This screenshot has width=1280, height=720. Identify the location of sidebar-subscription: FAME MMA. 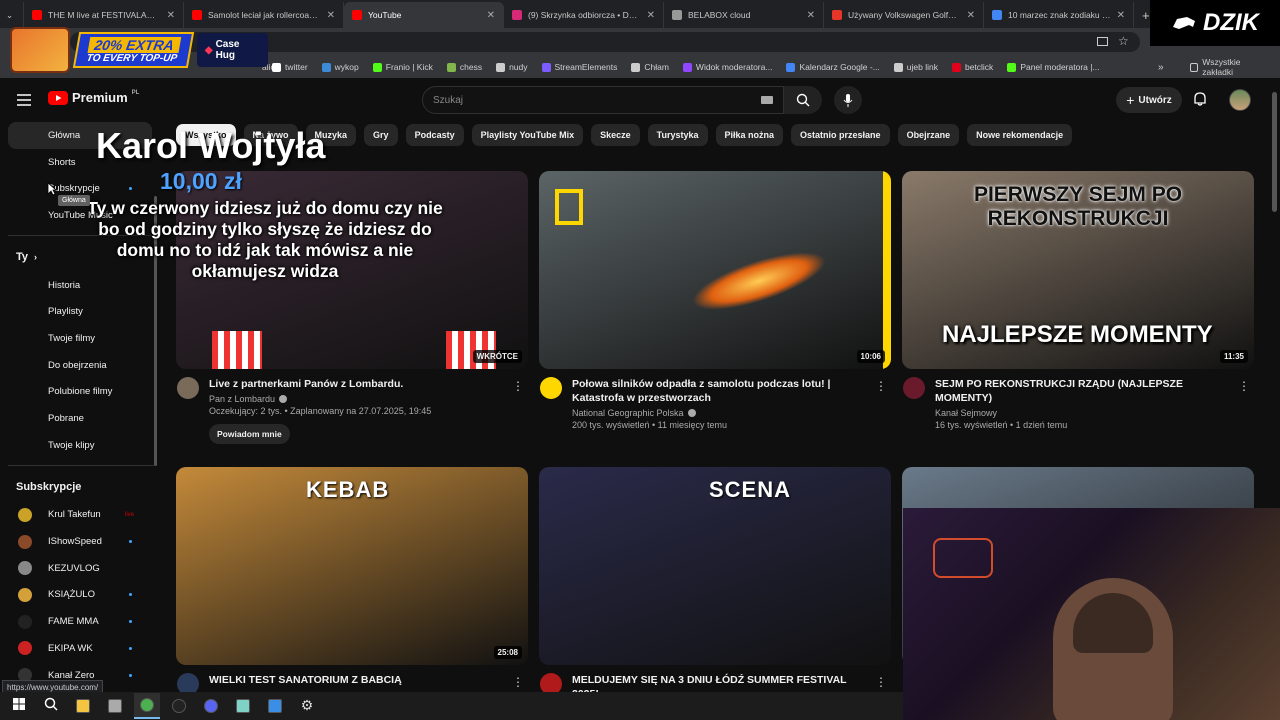
(80, 621).